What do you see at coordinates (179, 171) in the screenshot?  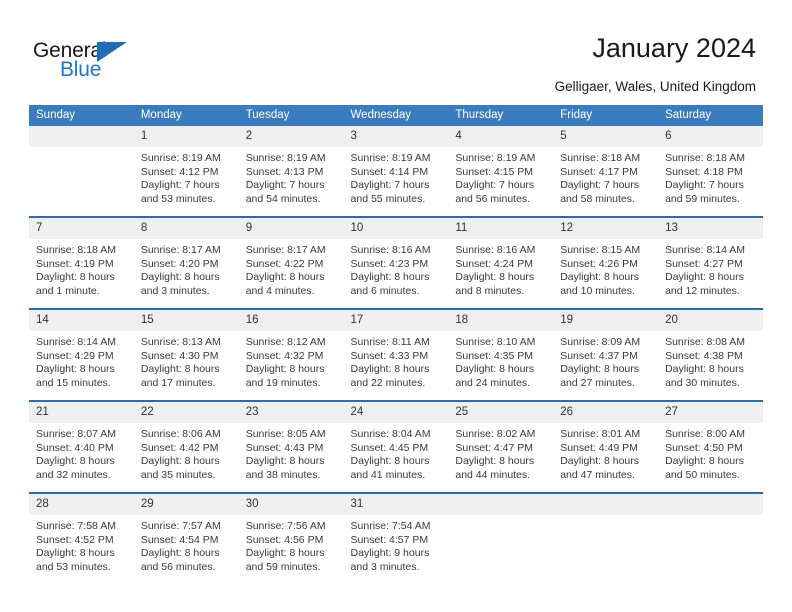 I see `sunset-text: Sunset: 4:12 PM` at bounding box center [179, 171].